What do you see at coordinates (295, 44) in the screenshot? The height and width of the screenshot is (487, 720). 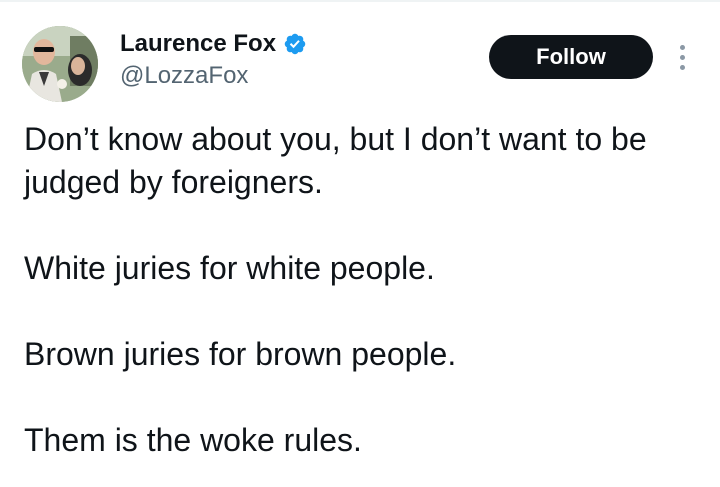 I see `verified-badge-icon` at bounding box center [295, 44].